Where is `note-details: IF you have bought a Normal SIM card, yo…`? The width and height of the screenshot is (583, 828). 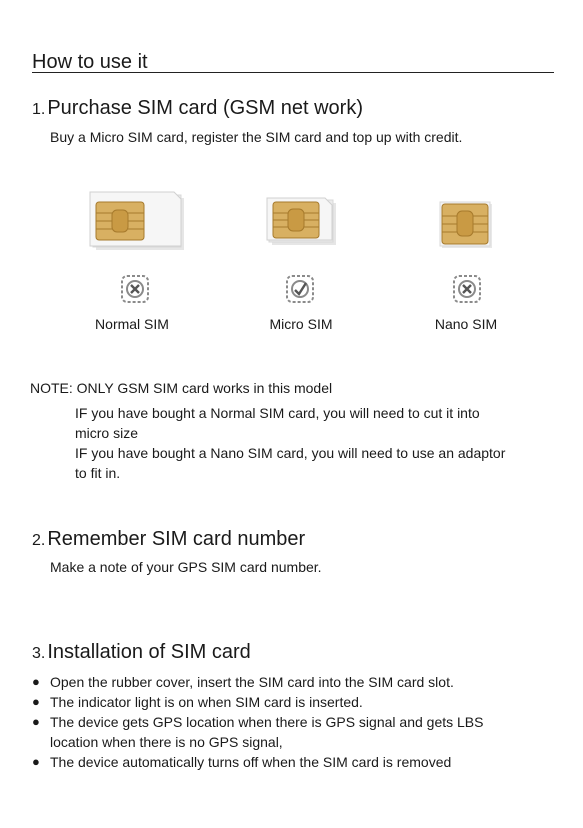 note-details: IF you have bought a Normal SIM card, yo… is located at coordinates (315, 443).